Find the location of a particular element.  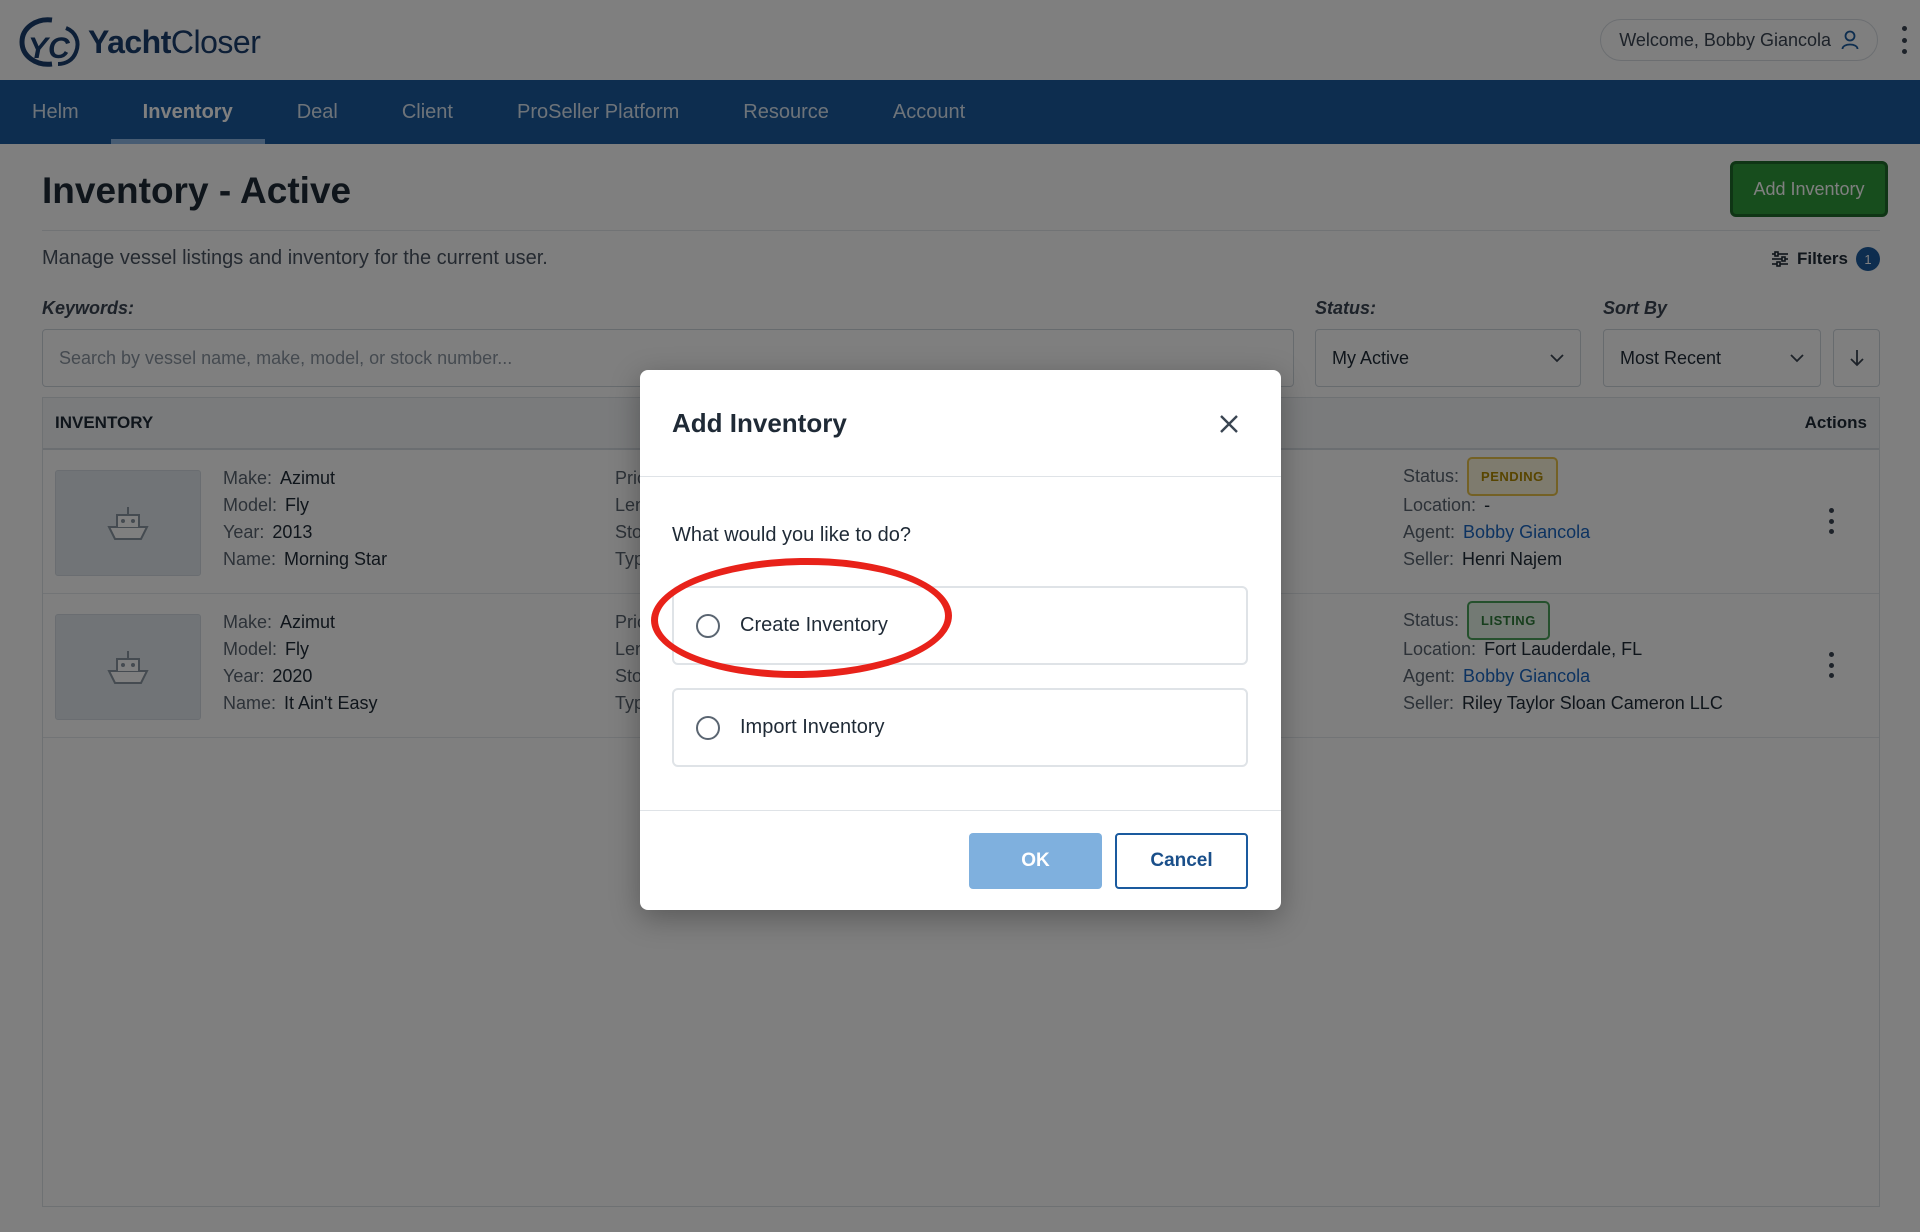

dialog-footer: OK Cancel is located at coordinates (960, 860).